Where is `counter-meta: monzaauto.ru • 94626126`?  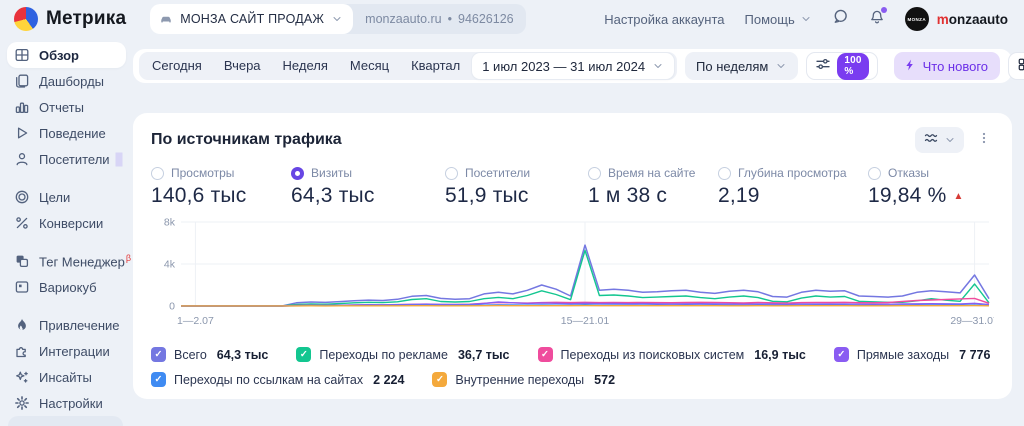 counter-meta: monzaauto.ru • 94626126 is located at coordinates (439, 19).